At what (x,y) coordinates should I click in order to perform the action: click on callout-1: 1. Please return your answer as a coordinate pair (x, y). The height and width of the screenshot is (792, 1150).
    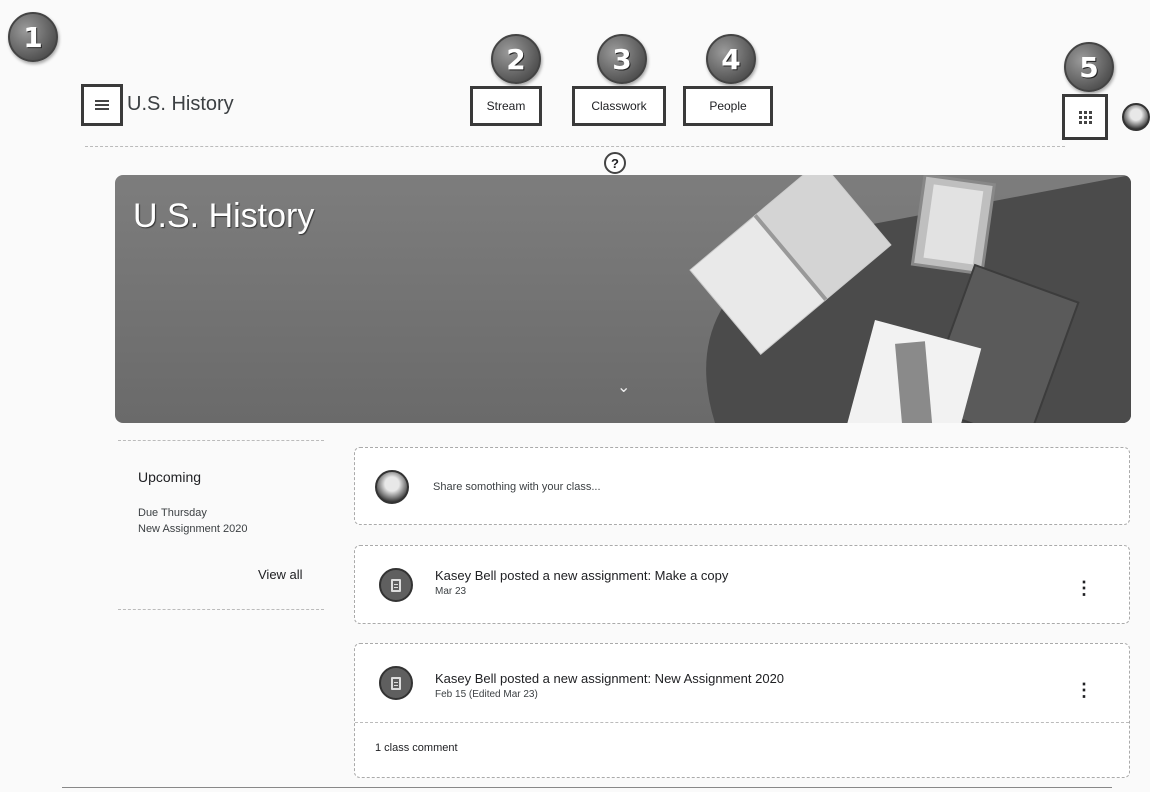
    Looking at the image, I should click on (33, 37).